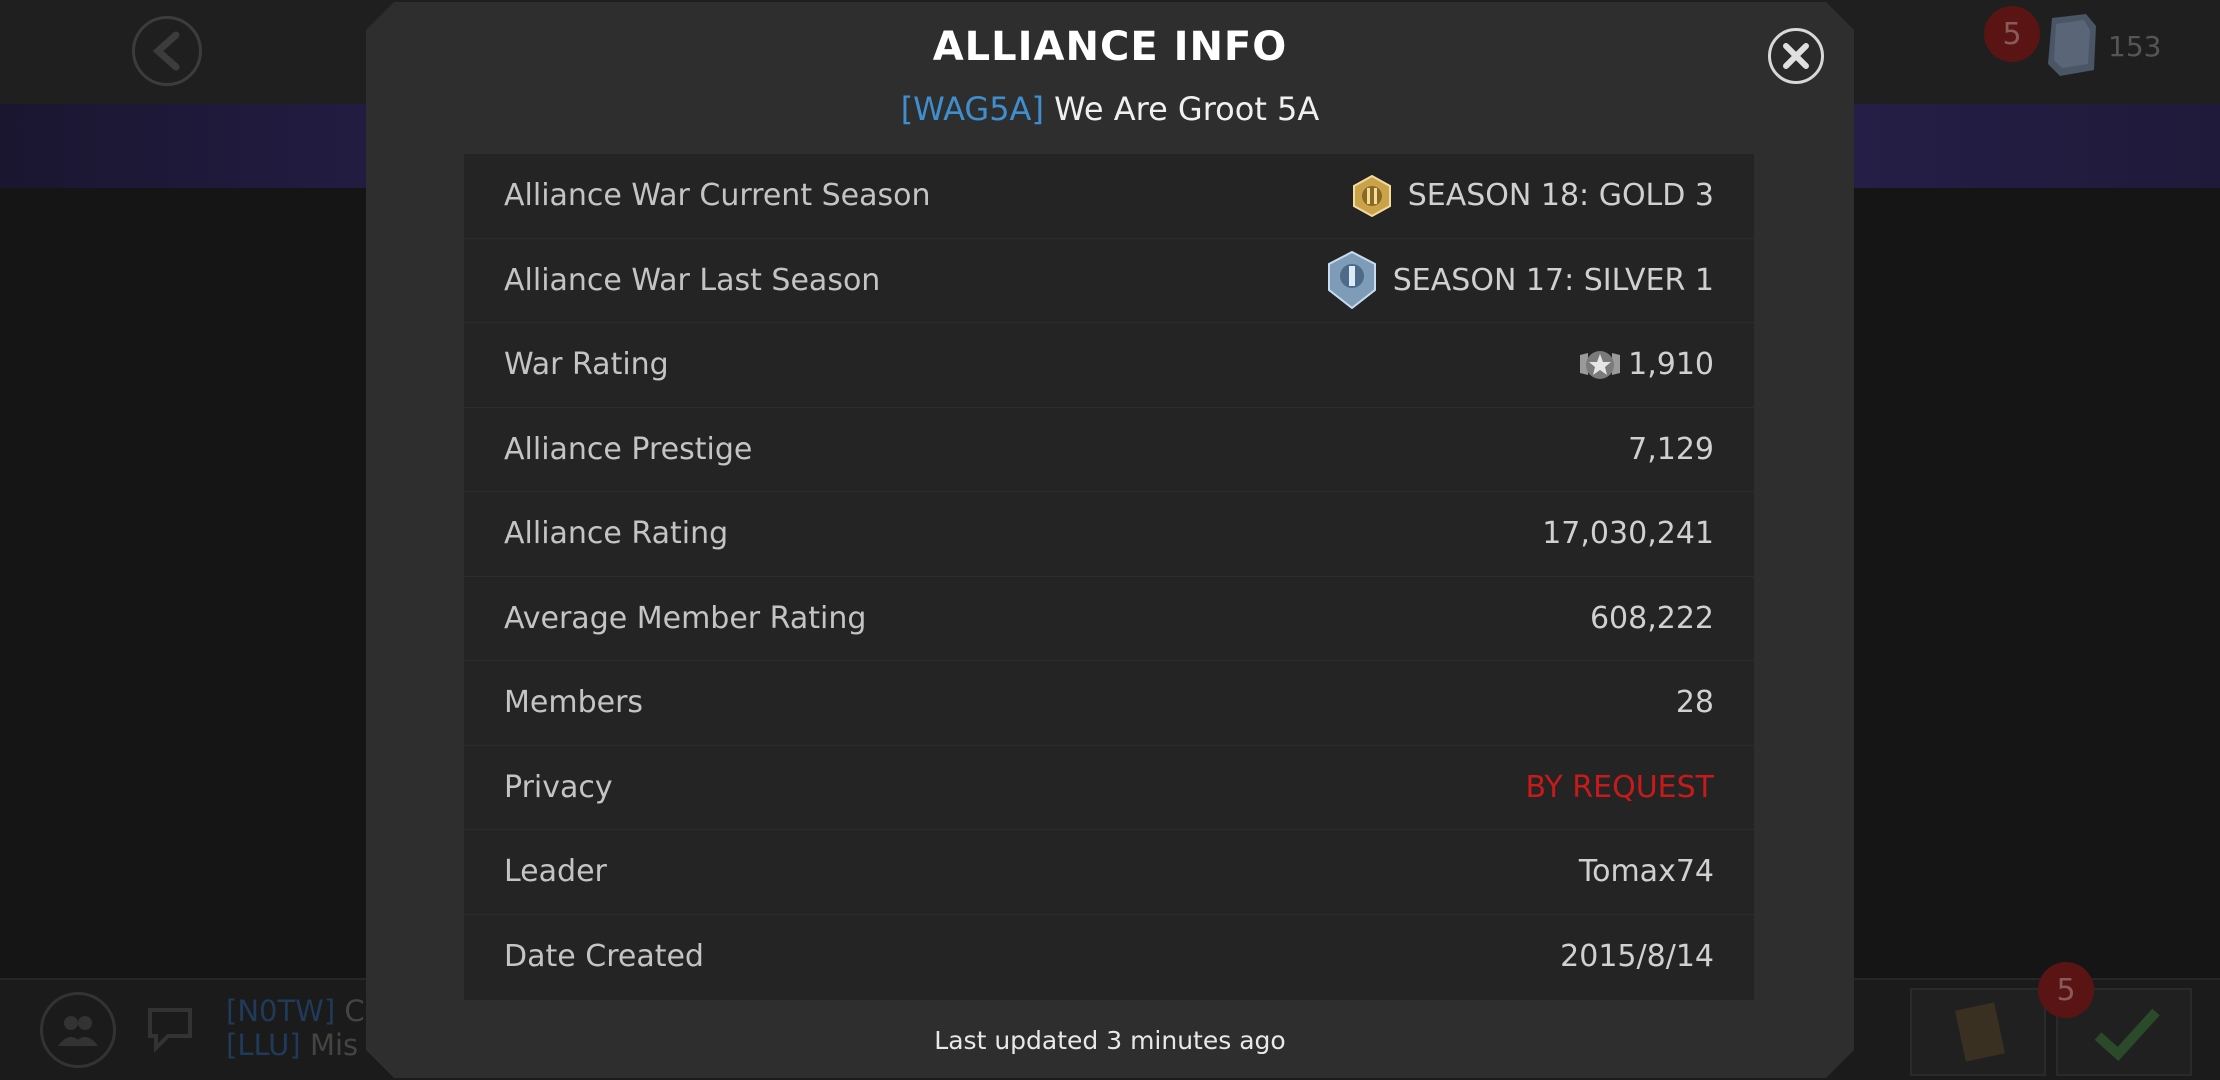  What do you see at coordinates (1371, 195) in the screenshot?
I see `gold-tier-icon` at bounding box center [1371, 195].